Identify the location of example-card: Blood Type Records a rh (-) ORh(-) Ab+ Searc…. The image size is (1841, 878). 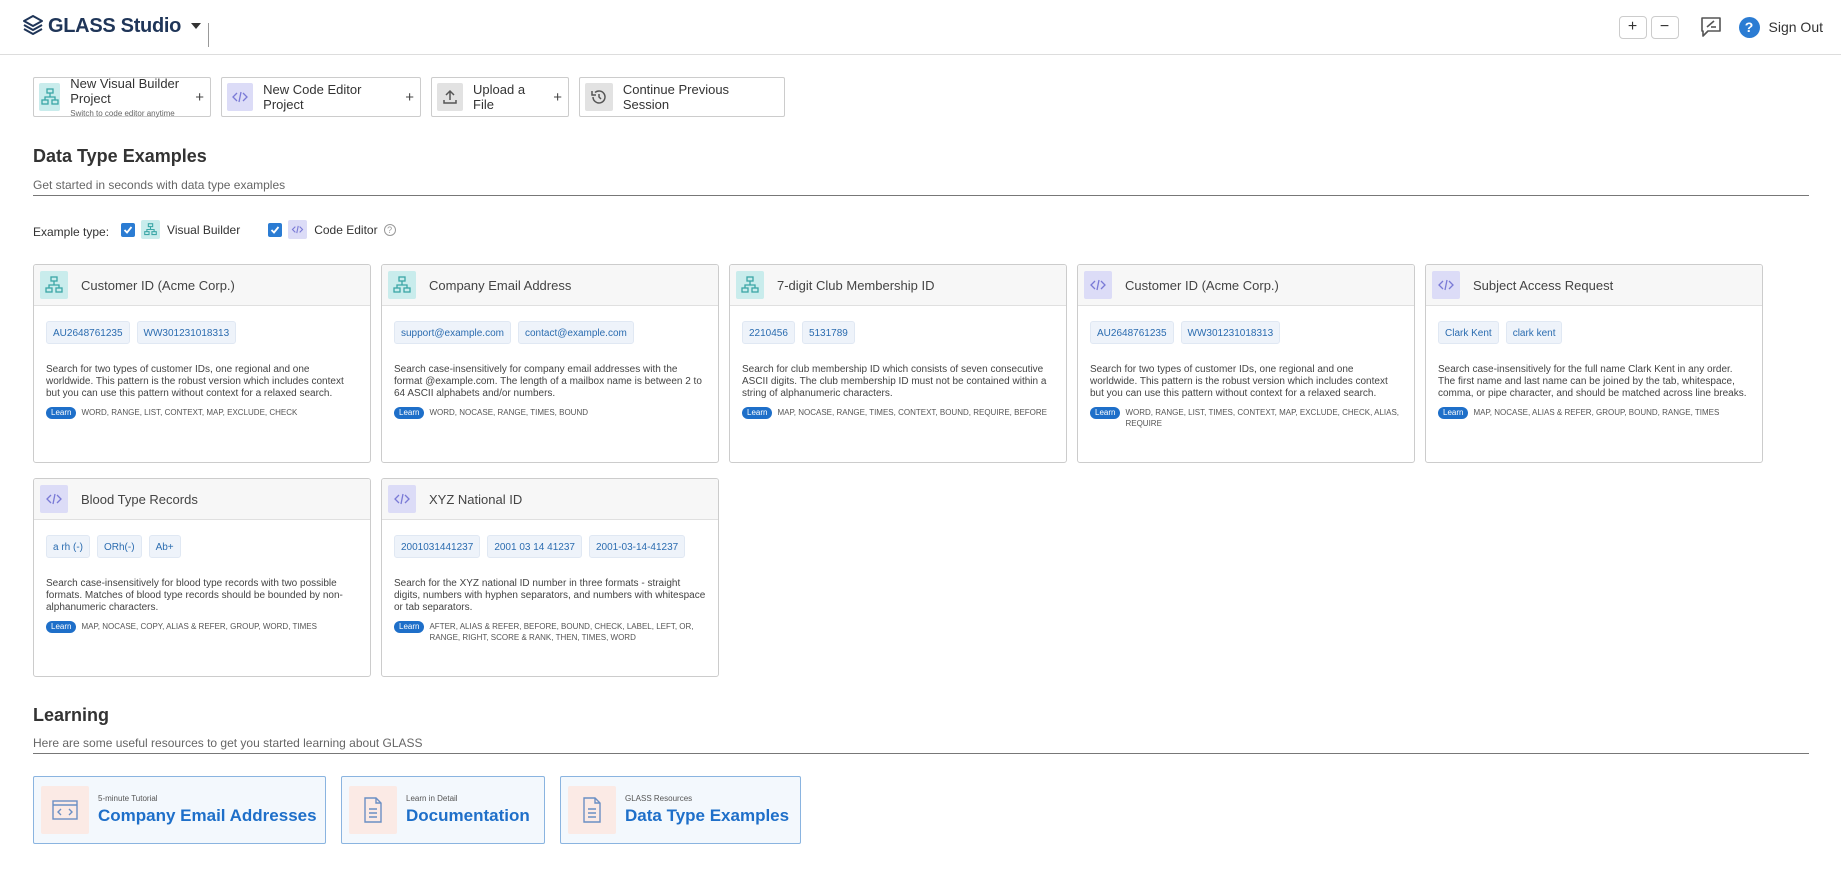
(202, 577).